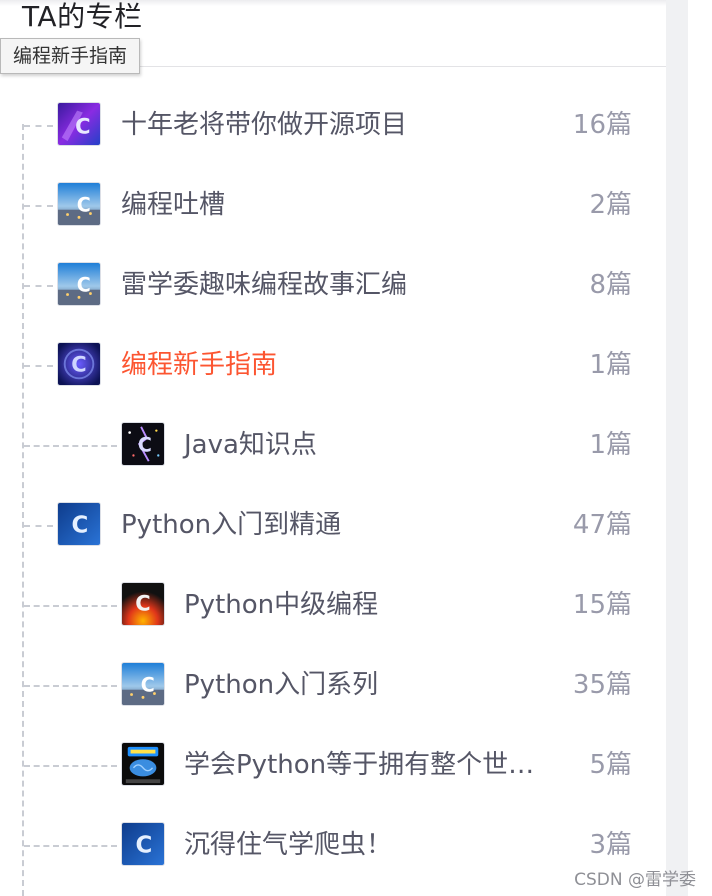 The width and height of the screenshot is (712, 896). What do you see at coordinates (333, 364) in the screenshot?
I see `column-item: C 编程新手指南 1篇` at bounding box center [333, 364].